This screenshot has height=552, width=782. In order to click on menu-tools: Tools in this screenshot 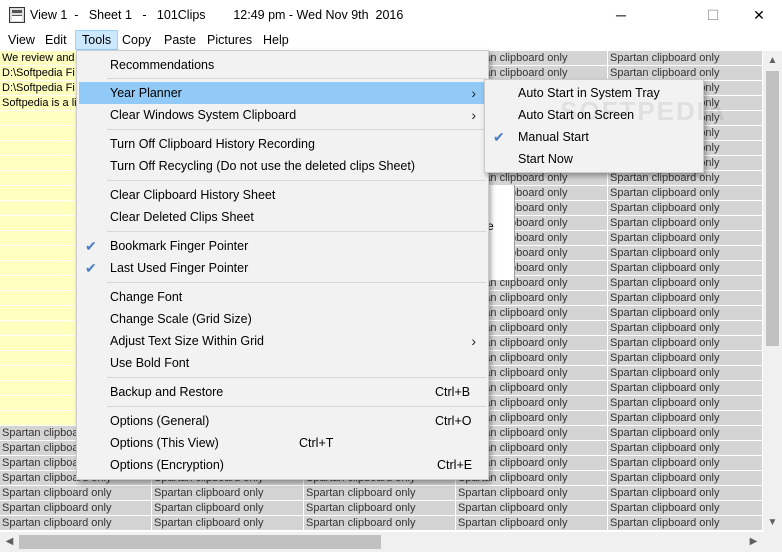, I will do `click(97, 40)`.